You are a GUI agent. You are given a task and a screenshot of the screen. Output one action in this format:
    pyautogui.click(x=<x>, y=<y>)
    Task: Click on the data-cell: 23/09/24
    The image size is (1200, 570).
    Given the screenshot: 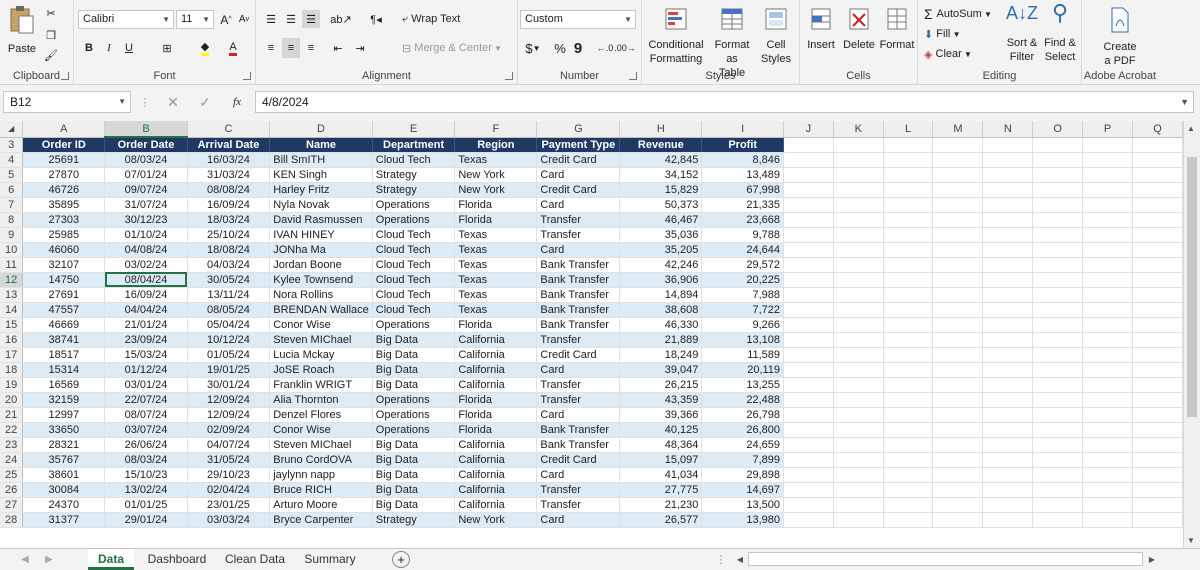 What is the action you would take?
    pyautogui.click(x=146, y=340)
    